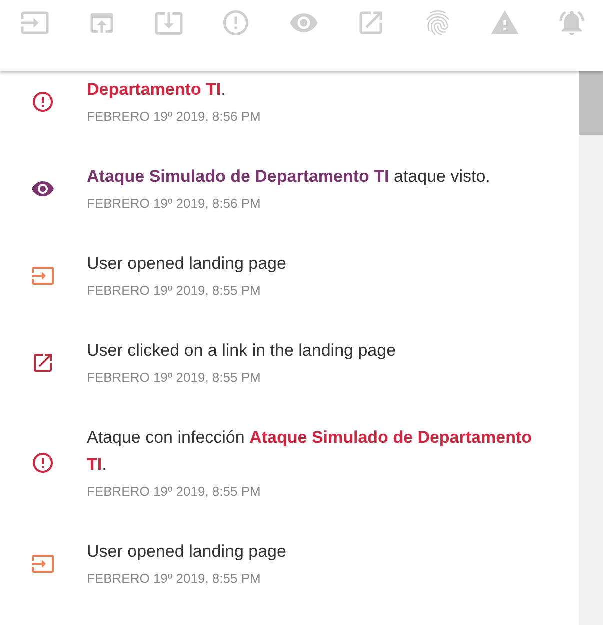  What do you see at coordinates (591, 348) in the screenshot?
I see `scrollbar` at bounding box center [591, 348].